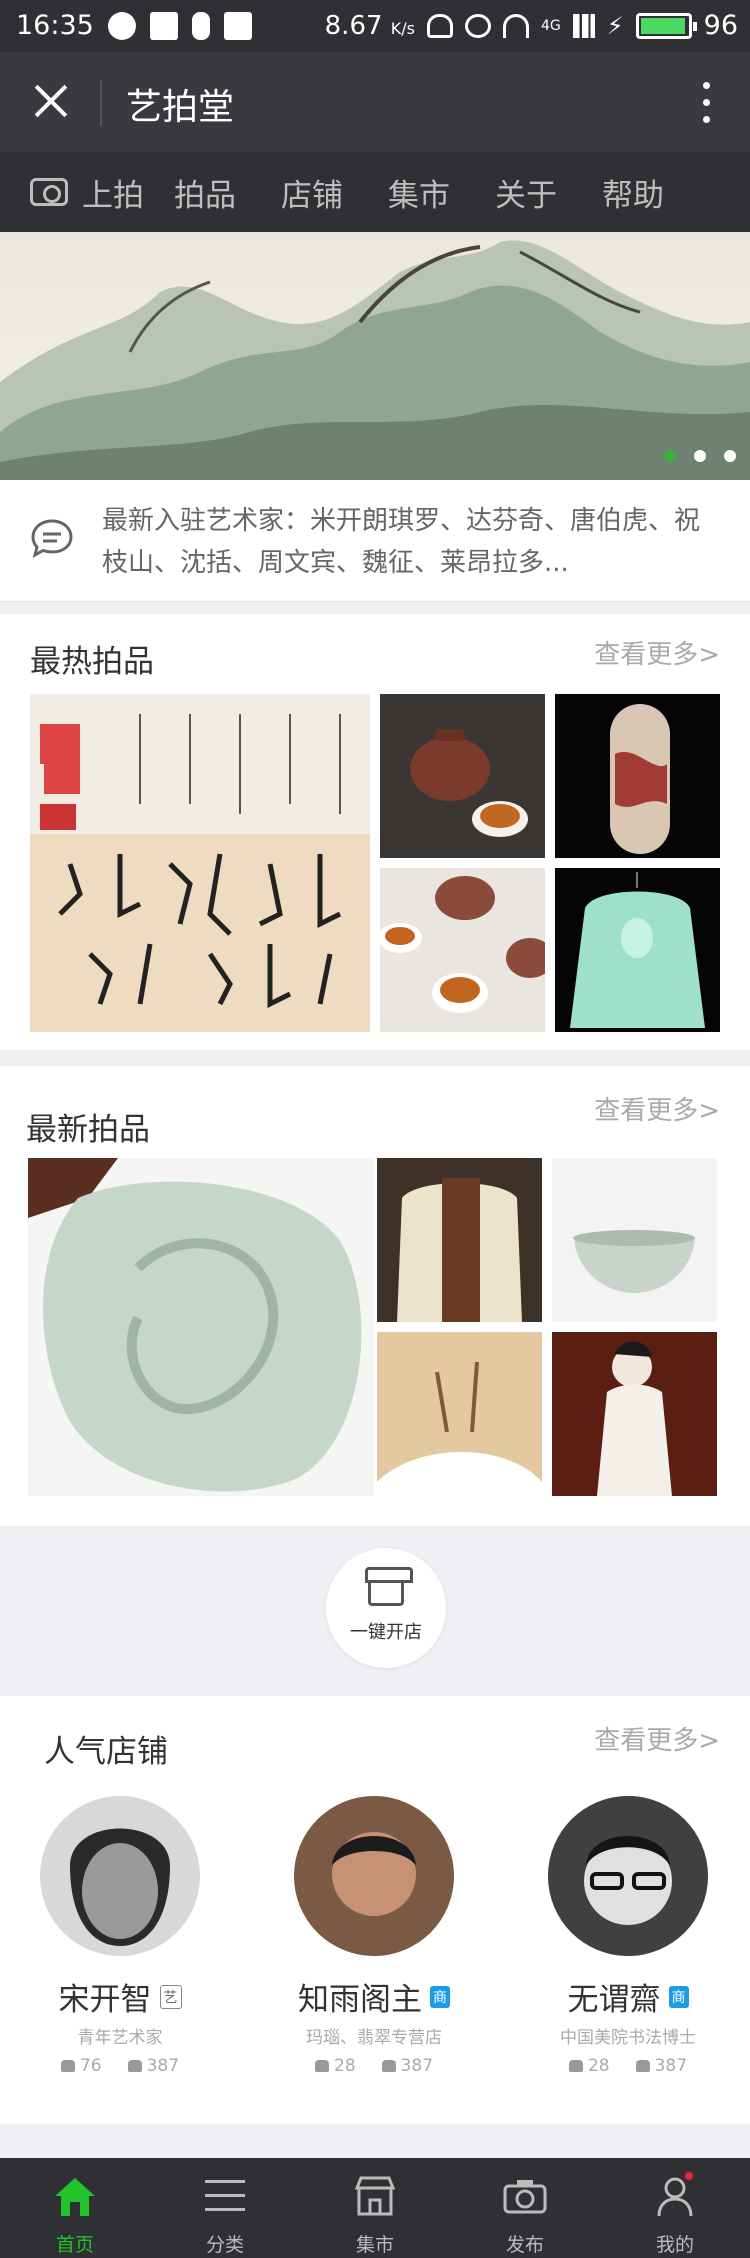  I want to click on user-icon, so click(675, 2194).